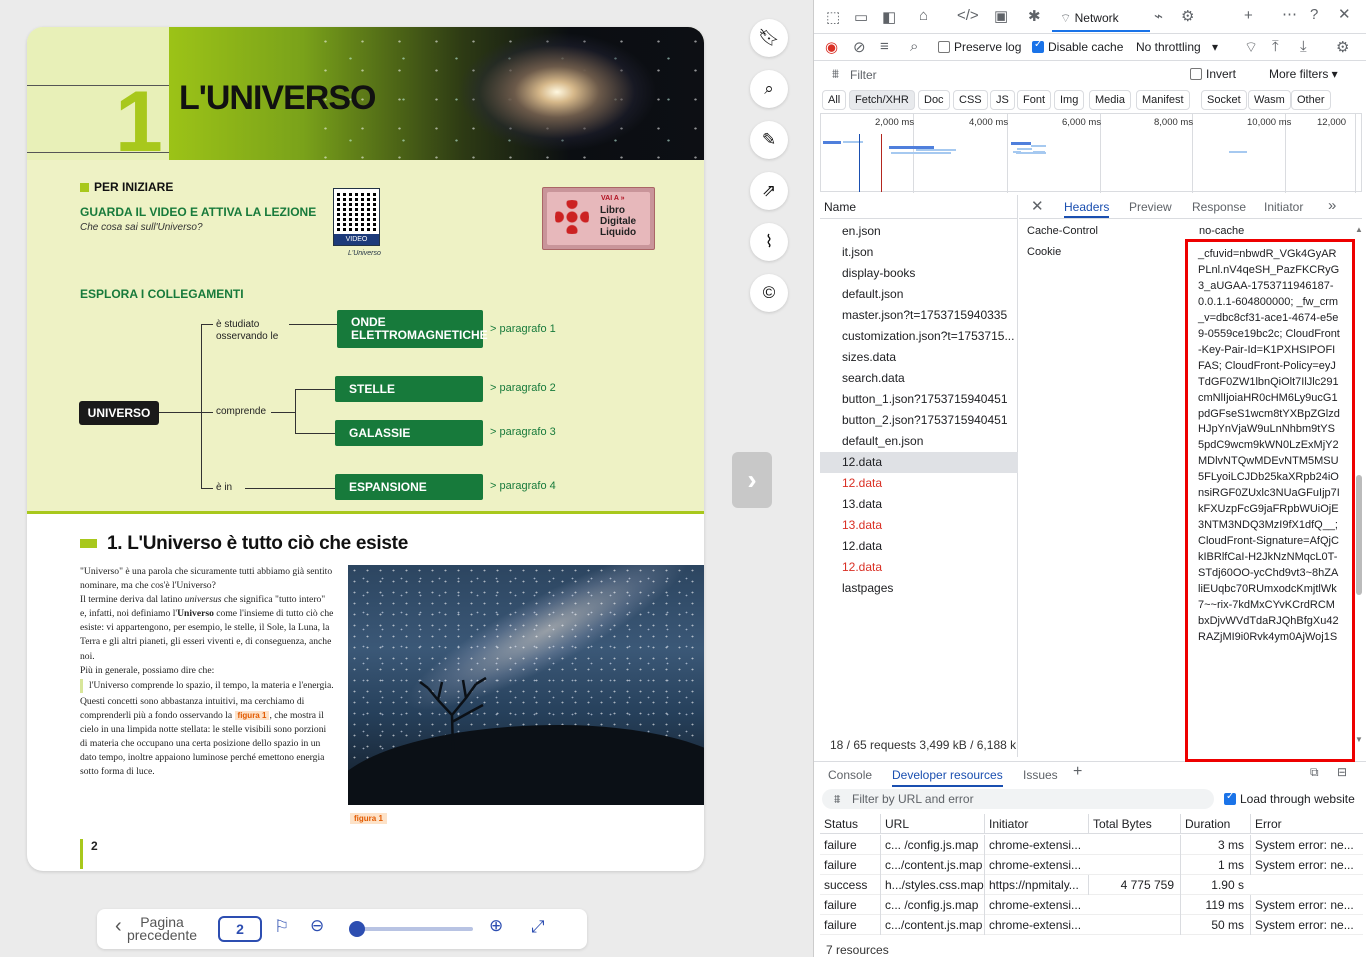 The width and height of the screenshot is (1366, 957). I want to click on link-paragrafo-1: > paragrafo 1, so click(523, 329).